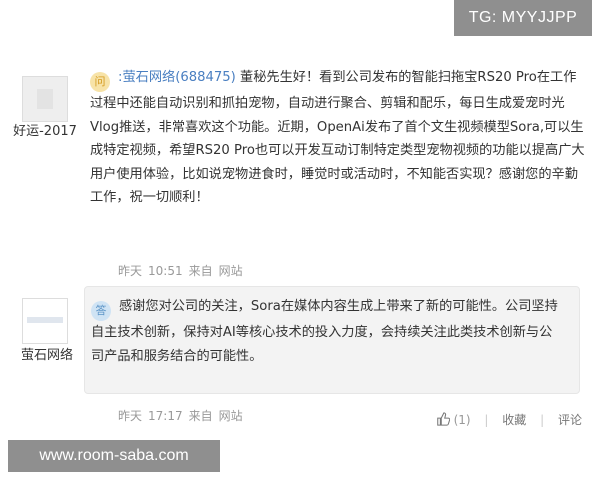  I want to click on like-button: (1), so click(455, 419).